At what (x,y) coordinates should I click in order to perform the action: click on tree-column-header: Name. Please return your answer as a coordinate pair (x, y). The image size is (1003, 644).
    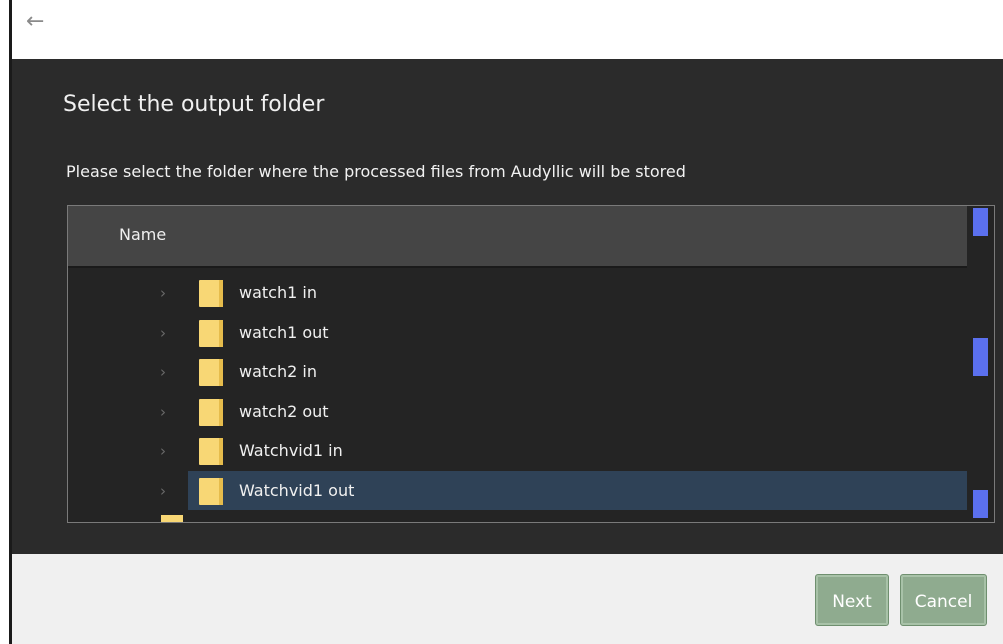
    Looking at the image, I should click on (517, 237).